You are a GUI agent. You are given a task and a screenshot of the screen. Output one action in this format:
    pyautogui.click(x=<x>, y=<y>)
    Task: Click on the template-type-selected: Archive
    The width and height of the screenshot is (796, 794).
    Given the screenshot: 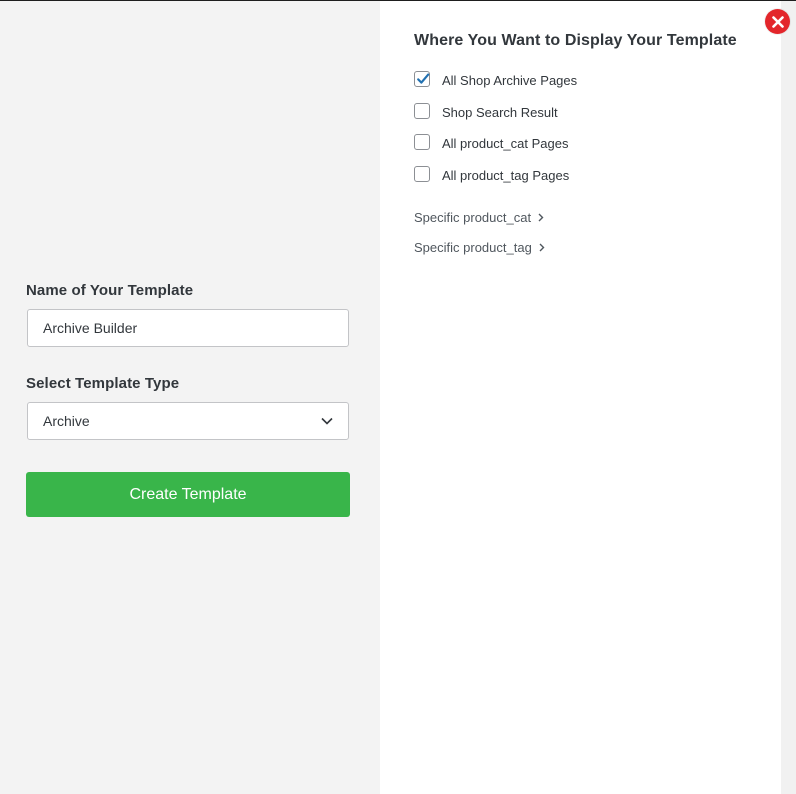 What is the action you would take?
    pyautogui.click(x=66, y=421)
    